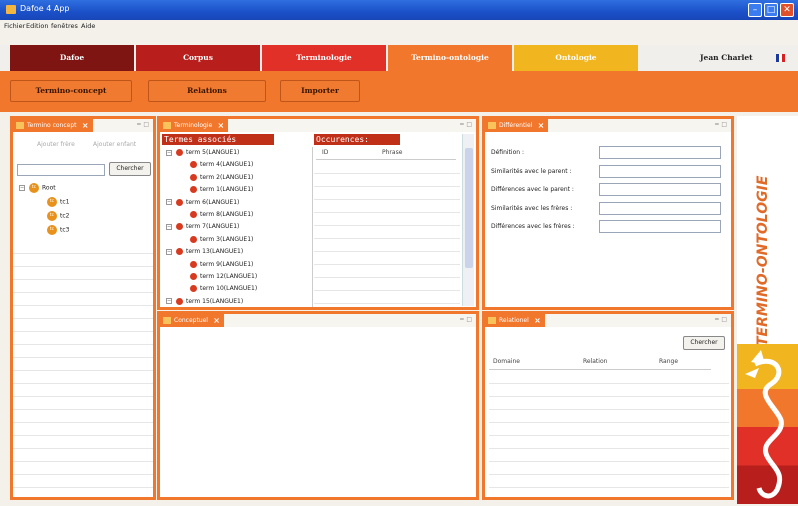  Describe the element at coordinates (64, 26) in the screenshot. I see `menu-fenetres: fenêtres` at that location.